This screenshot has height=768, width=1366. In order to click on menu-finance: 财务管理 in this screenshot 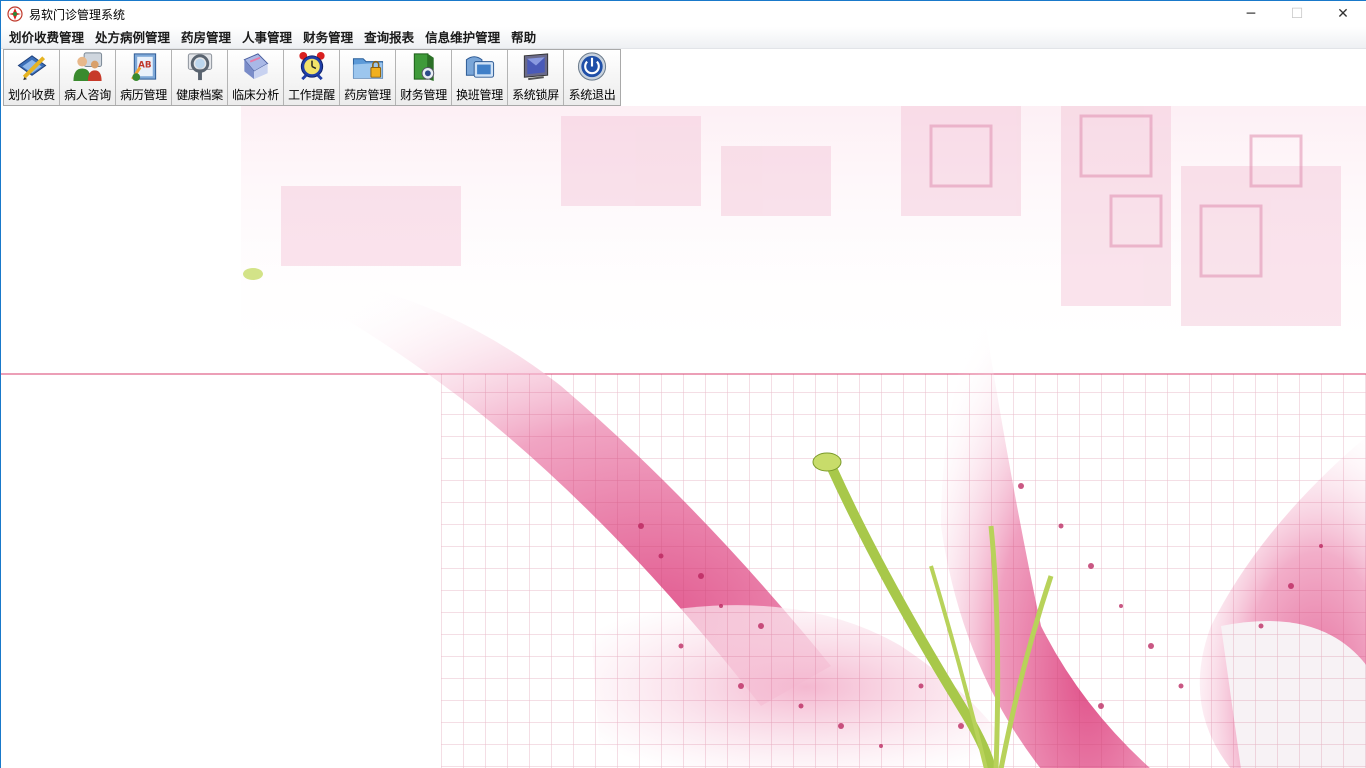, I will do `click(329, 38)`.